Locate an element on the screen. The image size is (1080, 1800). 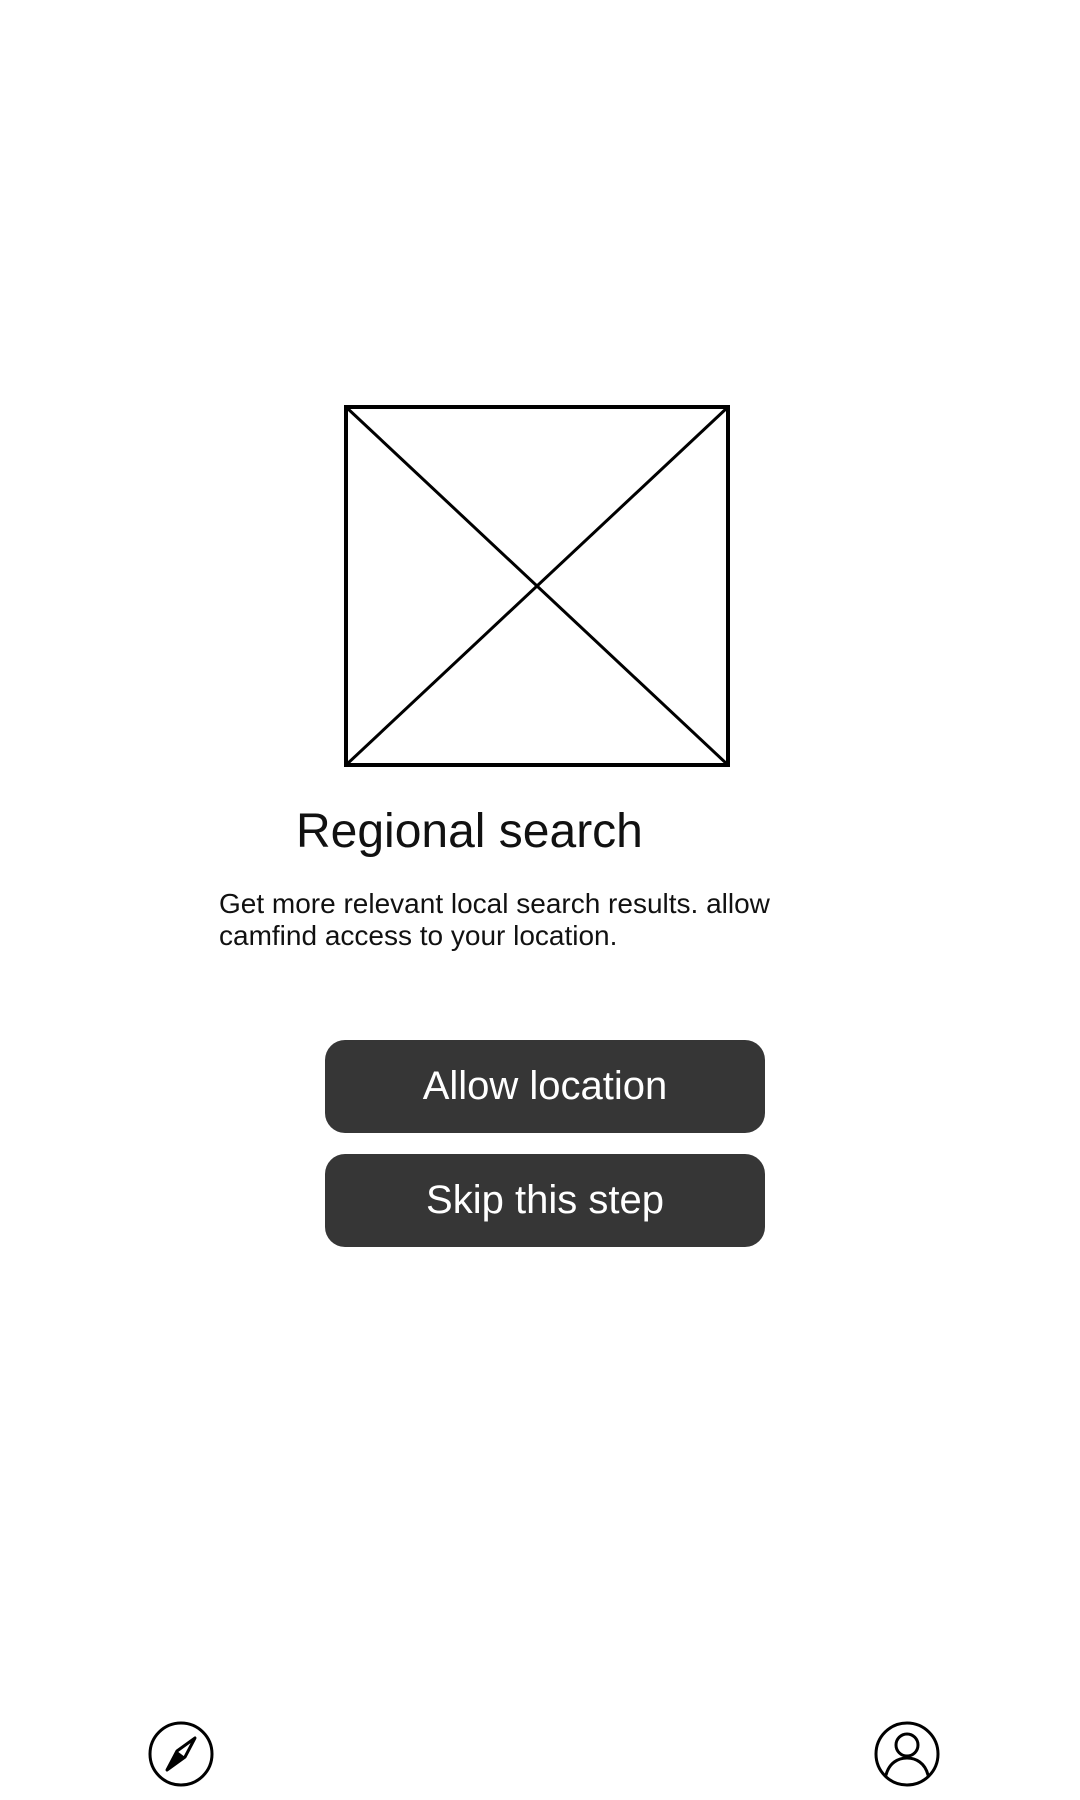
image-placeholder-icon is located at coordinates (537, 586).